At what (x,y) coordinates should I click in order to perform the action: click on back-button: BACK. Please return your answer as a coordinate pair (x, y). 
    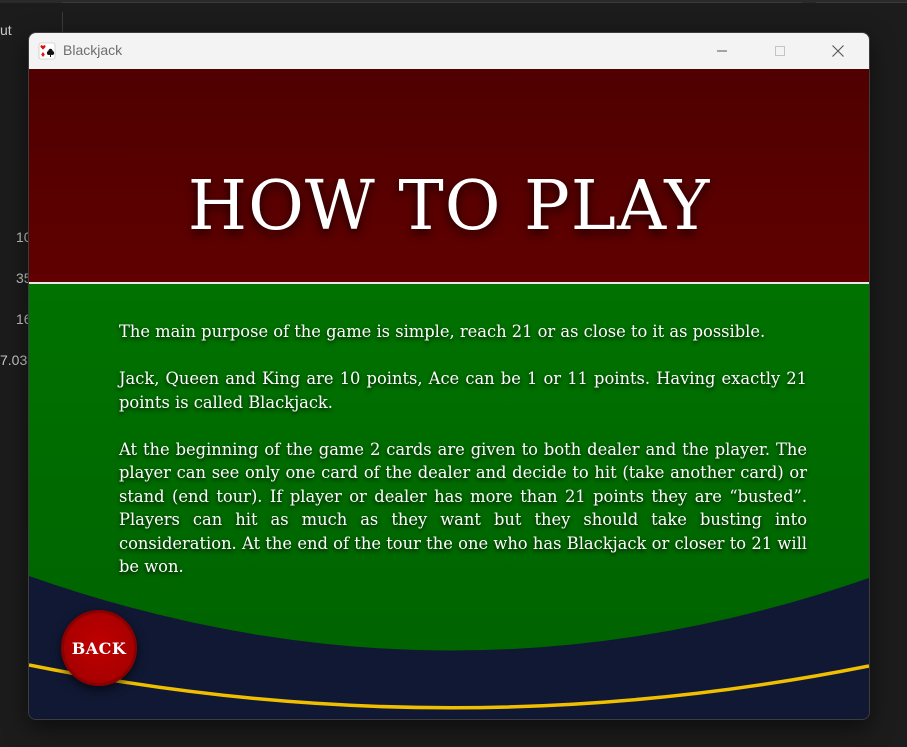
    Looking at the image, I should click on (99, 648).